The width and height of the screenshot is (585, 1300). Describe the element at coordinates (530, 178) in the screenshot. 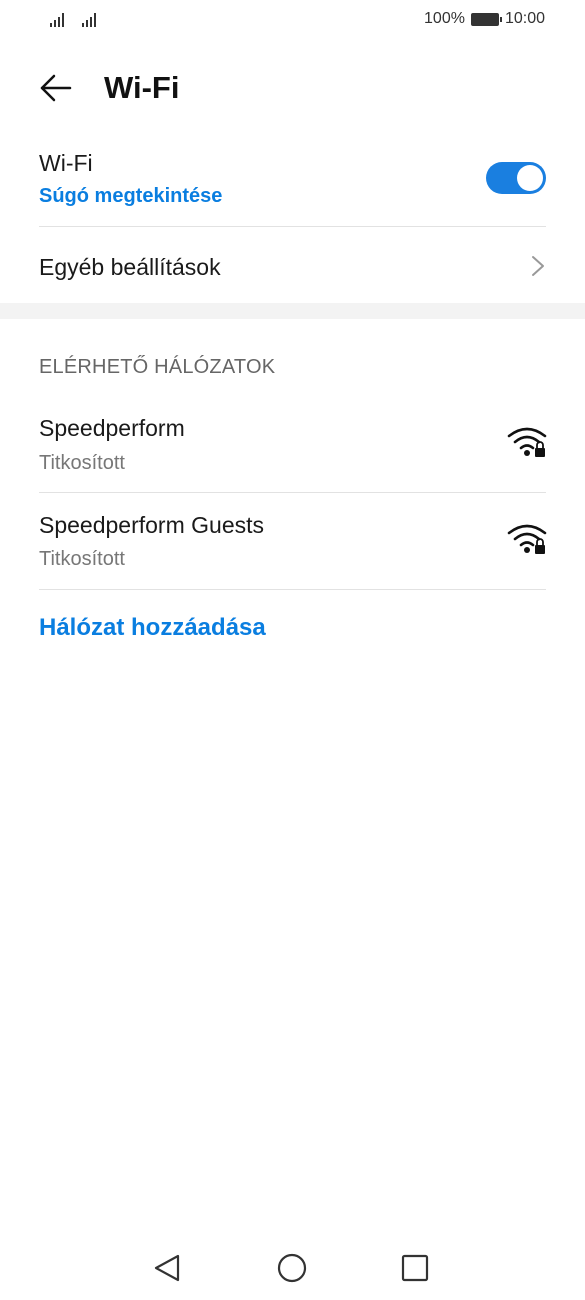

I see `toggle-knob` at that location.